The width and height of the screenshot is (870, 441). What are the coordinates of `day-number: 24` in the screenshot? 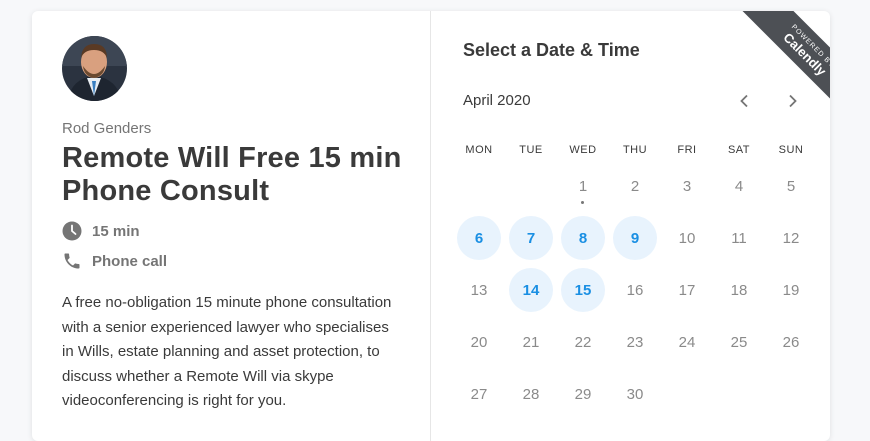 It's located at (687, 342).